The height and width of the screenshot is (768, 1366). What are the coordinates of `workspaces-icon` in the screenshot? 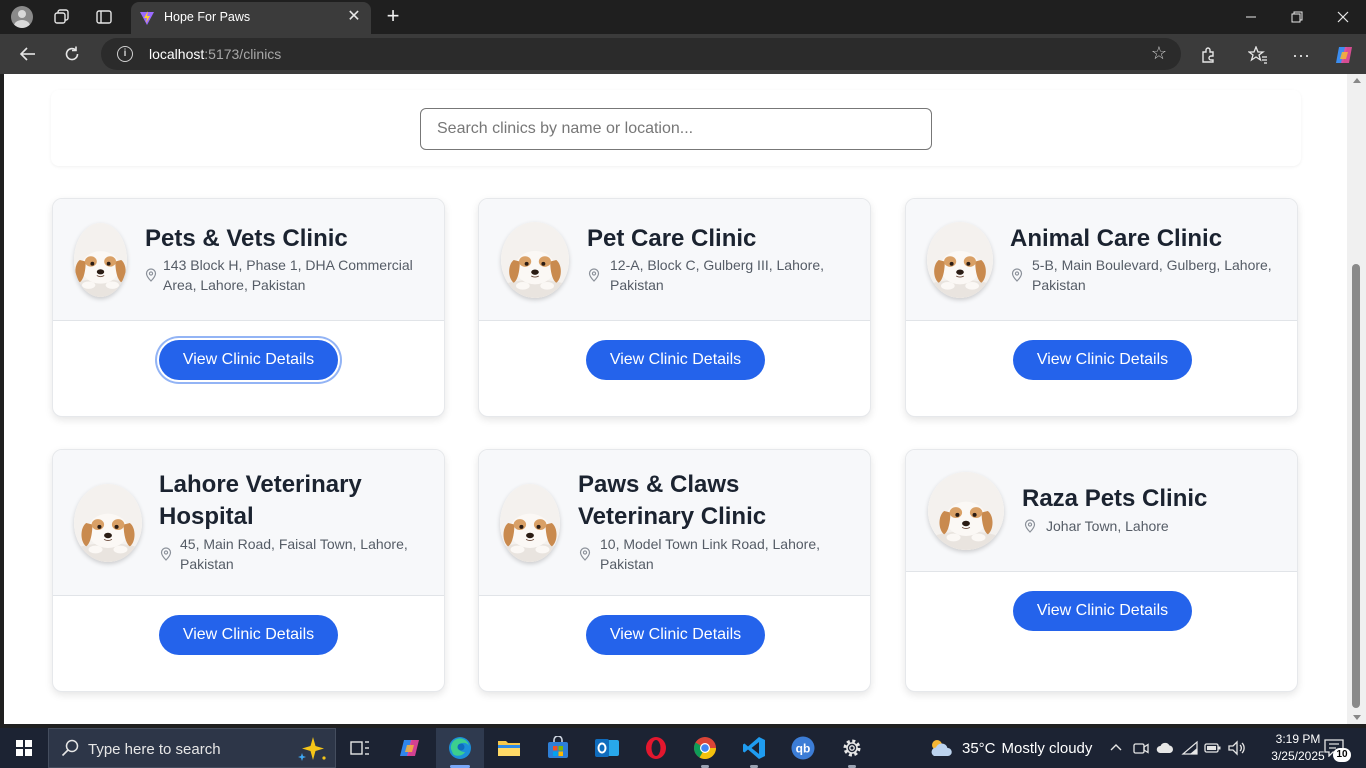 It's located at (62, 17).